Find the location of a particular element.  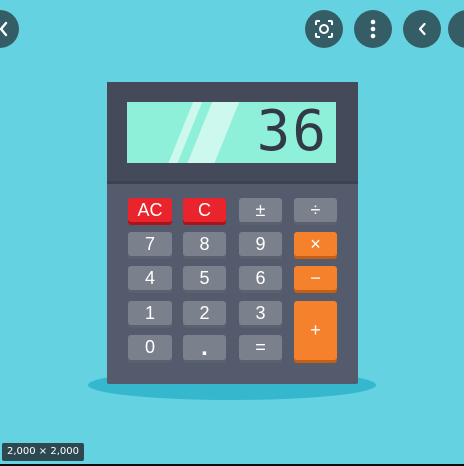

multiply-key: × is located at coordinates (315, 244).